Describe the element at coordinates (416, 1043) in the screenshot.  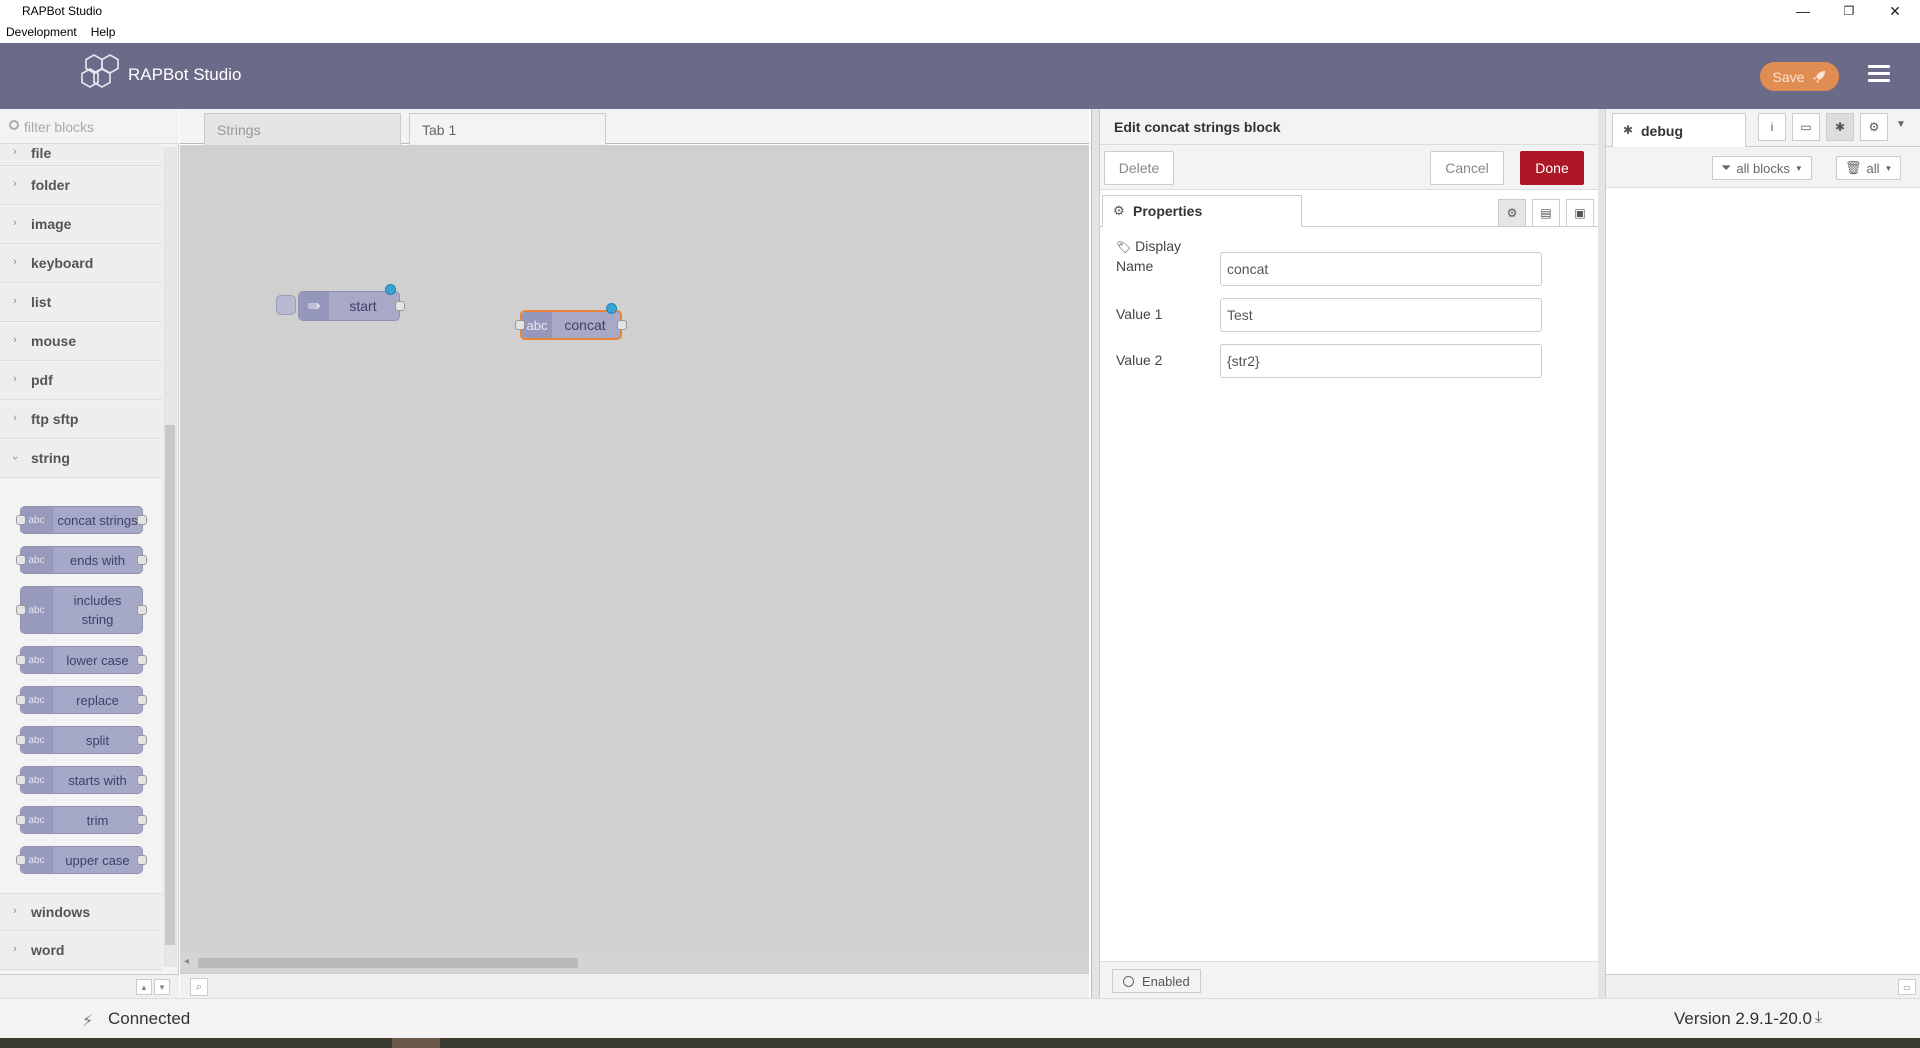
I see `taskbar-item` at that location.